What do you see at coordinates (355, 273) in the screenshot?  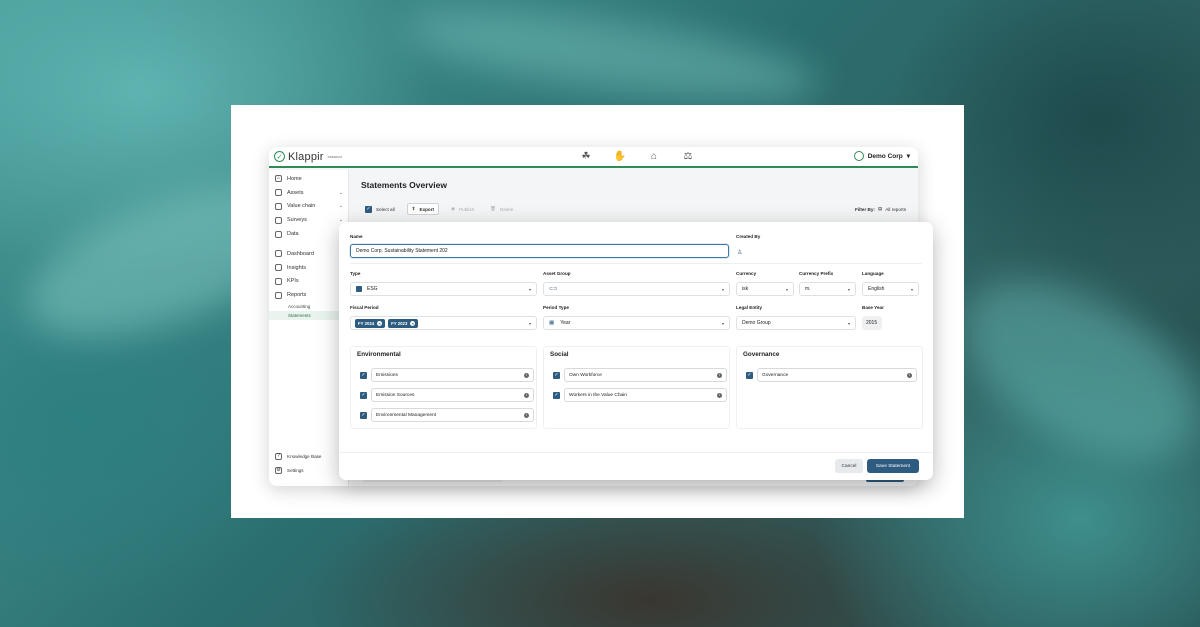 I see `type-label: Type` at bounding box center [355, 273].